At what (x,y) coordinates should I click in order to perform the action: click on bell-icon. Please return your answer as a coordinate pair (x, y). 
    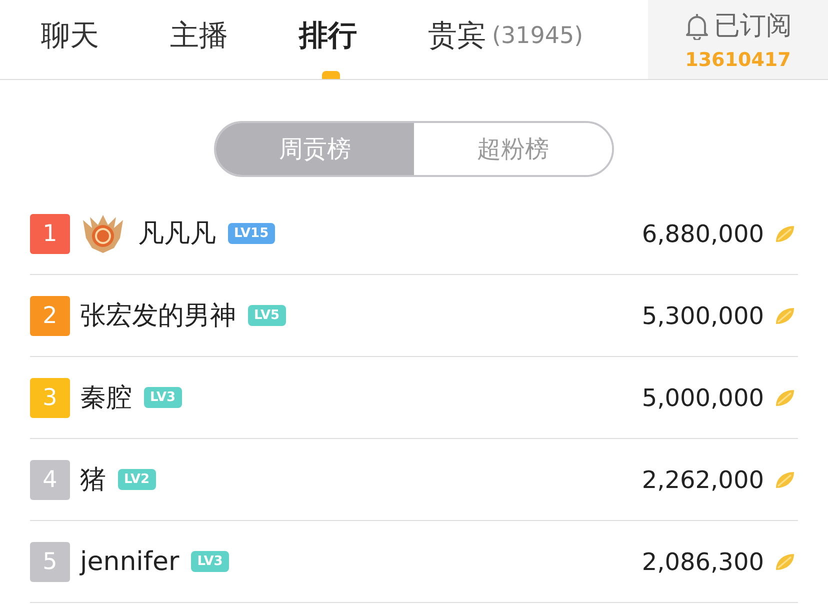
    Looking at the image, I should click on (697, 26).